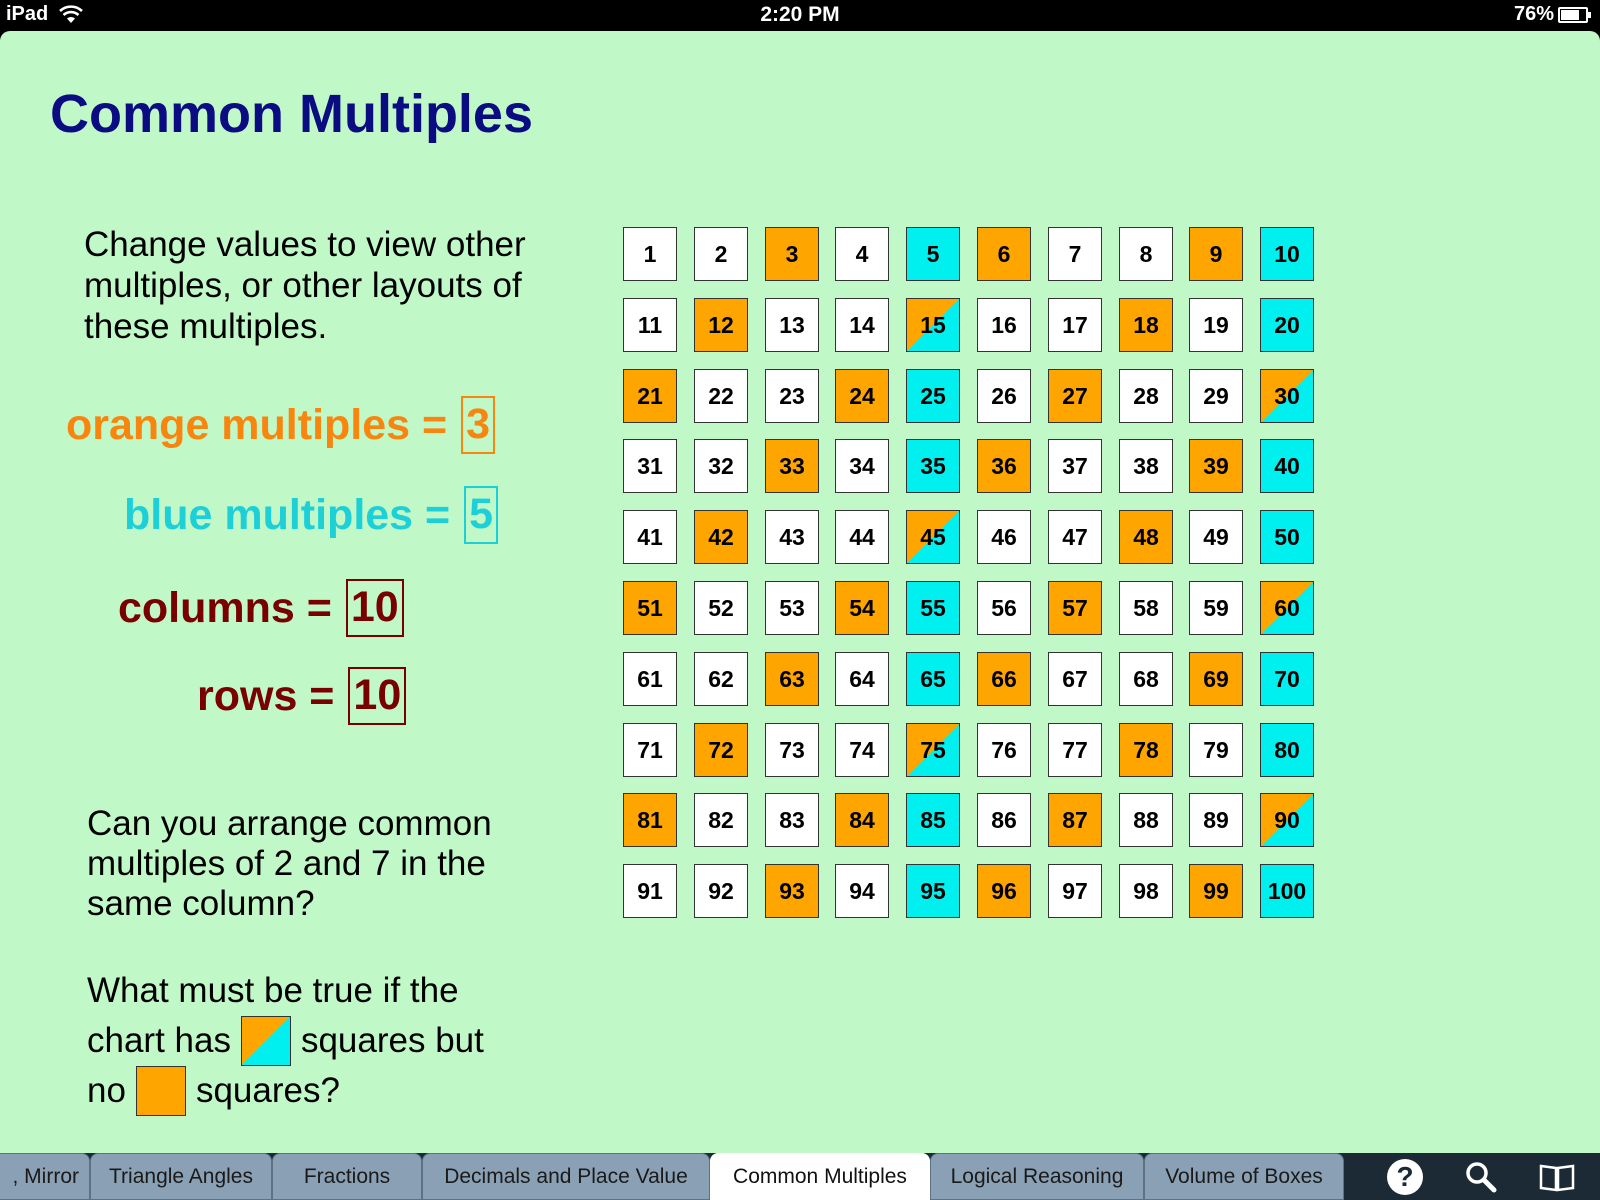 The image size is (1600, 1200). I want to click on grid-cell: 79, so click(1216, 750).